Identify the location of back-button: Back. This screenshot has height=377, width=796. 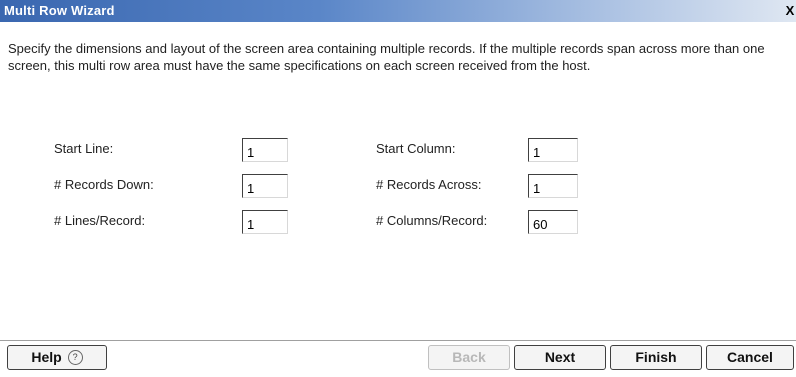
(469, 357).